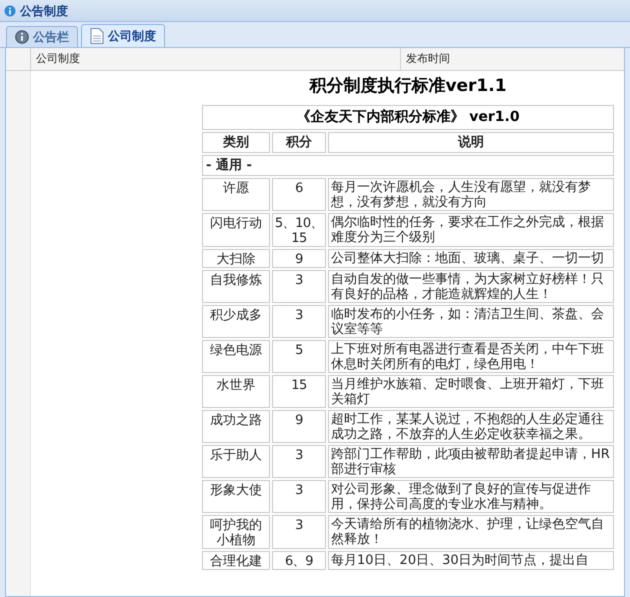 The height and width of the screenshot is (597, 630). Describe the element at coordinates (408, 86) in the screenshot. I see `document-title: 积分制度执行标准ver1.1` at that location.